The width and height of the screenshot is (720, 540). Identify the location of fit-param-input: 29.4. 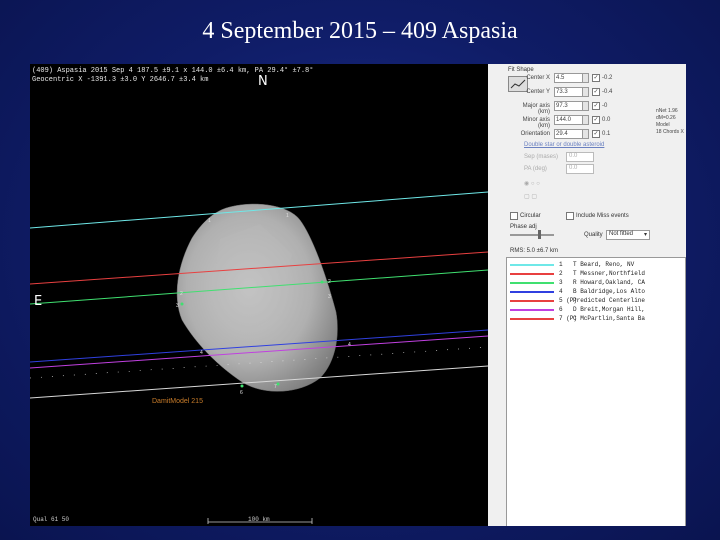
(568, 134).